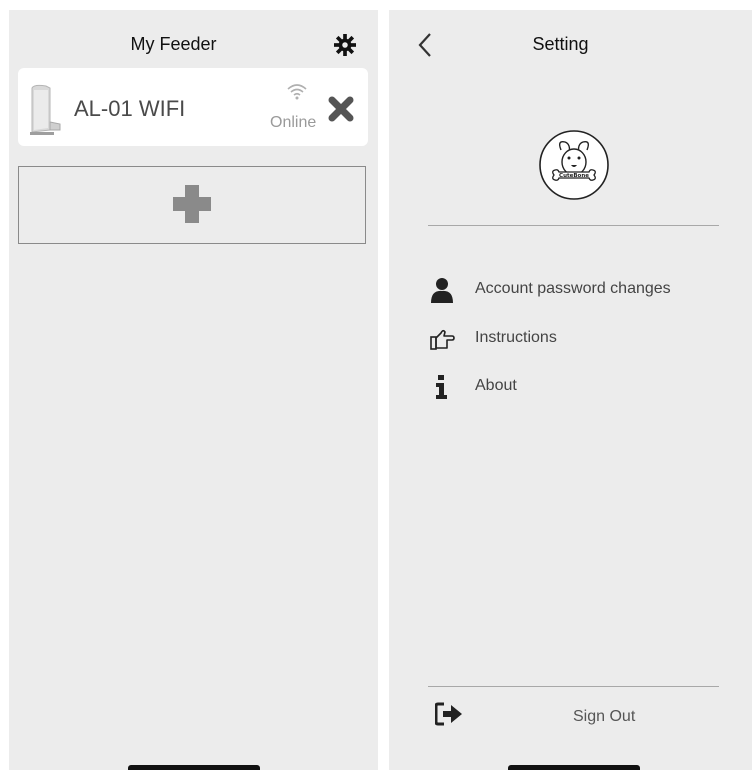 The width and height of the screenshot is (752, 770). Describe the element at coordinates (579, 387) in the screenshot. I see `menu-item-about: About` at that location.